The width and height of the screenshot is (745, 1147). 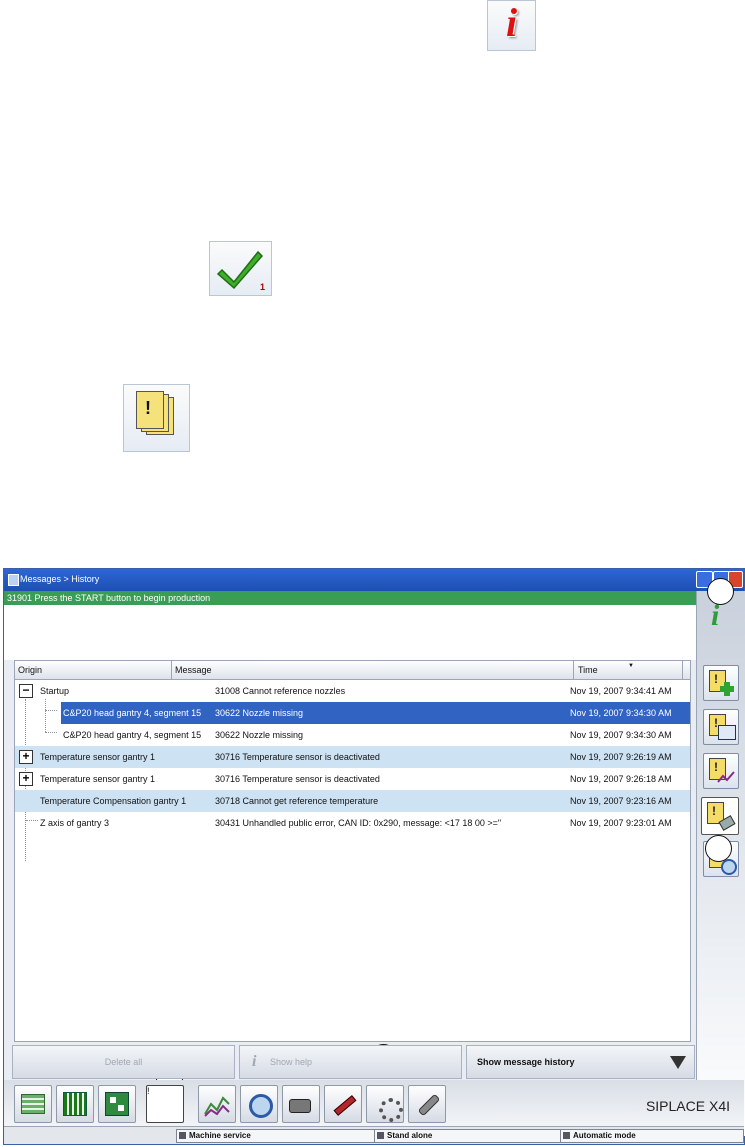 What do you see at coordinates (621, 823) in the screenshot?
I see `row-time: Nov 19, 2007 9:23:01 AM` at bounding box center [621, 823].